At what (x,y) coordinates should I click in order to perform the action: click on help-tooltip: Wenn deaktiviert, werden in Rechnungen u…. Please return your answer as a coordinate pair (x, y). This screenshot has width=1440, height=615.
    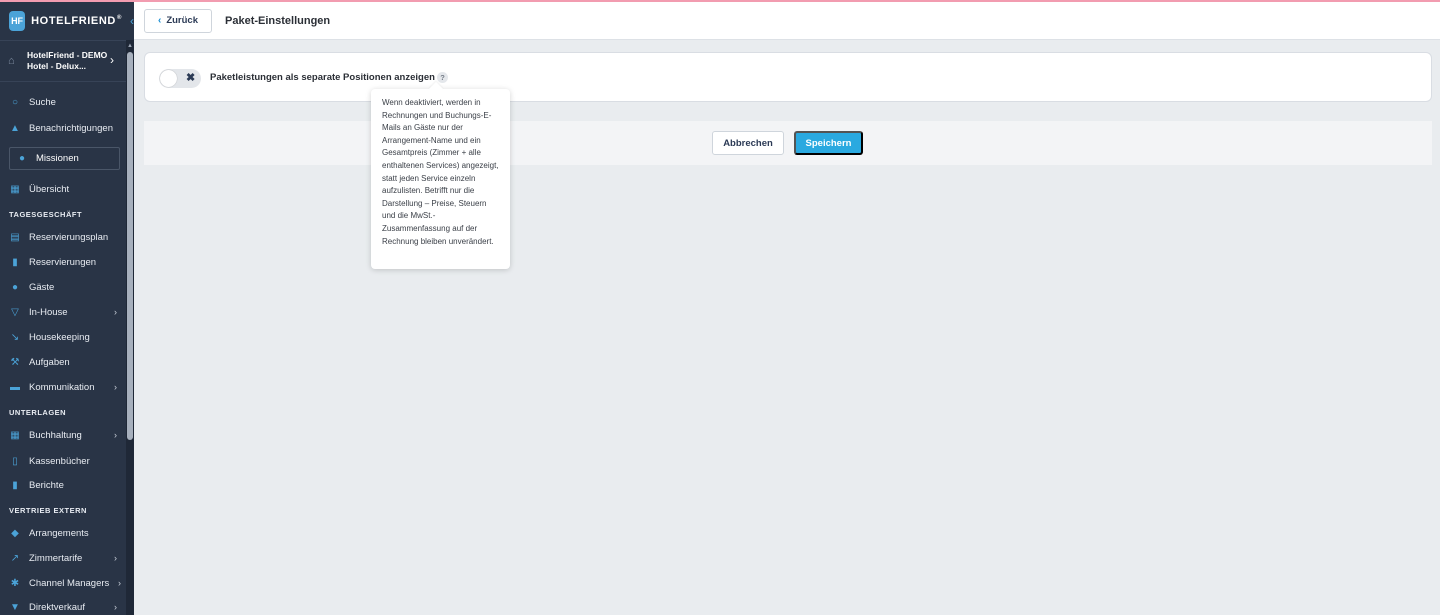
    Looking at the image, I should click on (440, 179).